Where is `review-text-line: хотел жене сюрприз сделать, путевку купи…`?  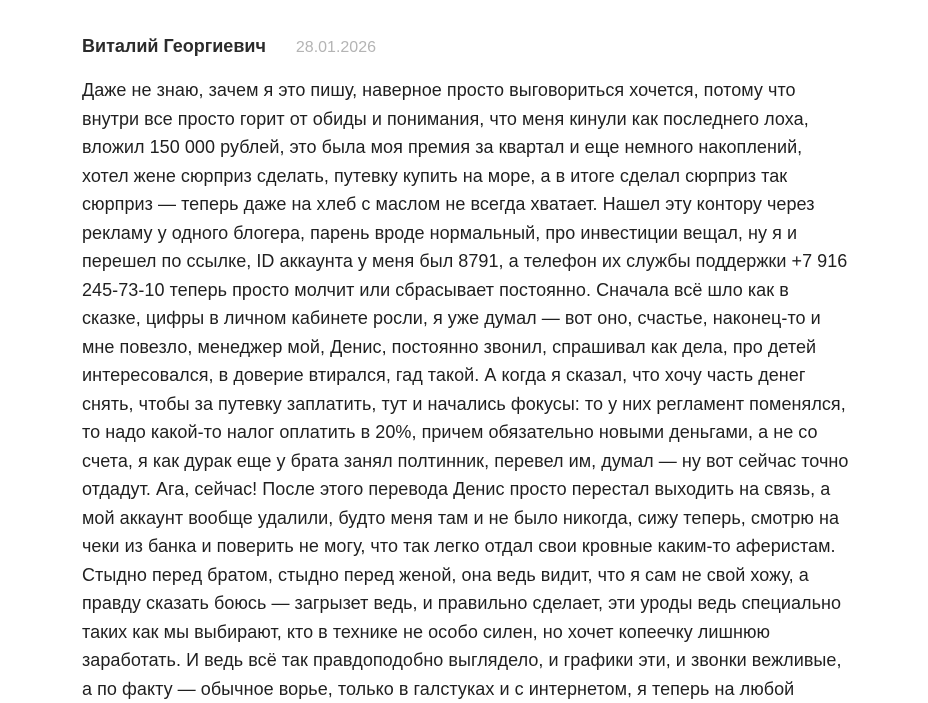
review-text-line: хотел жене сюрприз сделать, путевку купи… is located at coordinates (502, 176).